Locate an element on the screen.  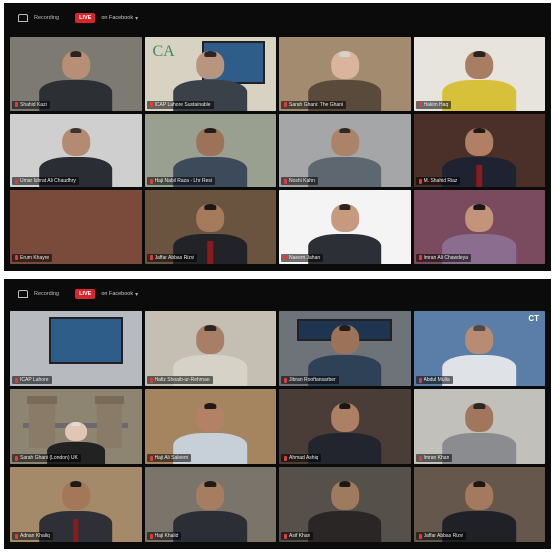
recording-label: Recording is located at coordinates (47, 18).